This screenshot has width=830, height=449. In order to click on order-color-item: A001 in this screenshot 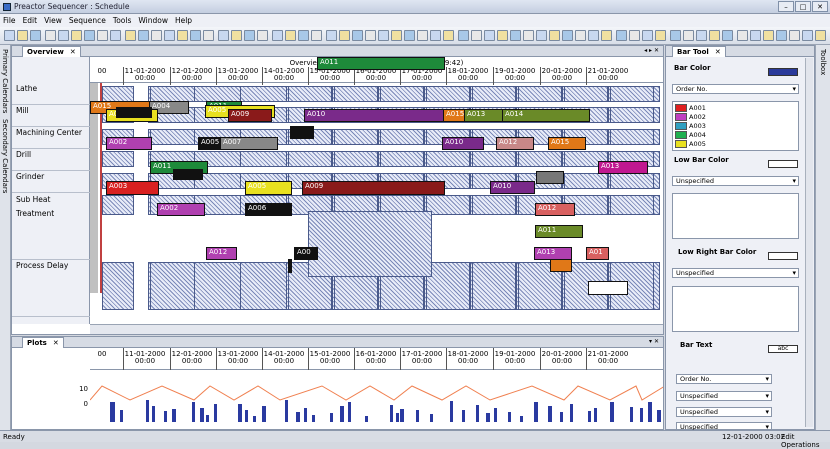, I will do `click(690, 108)`.